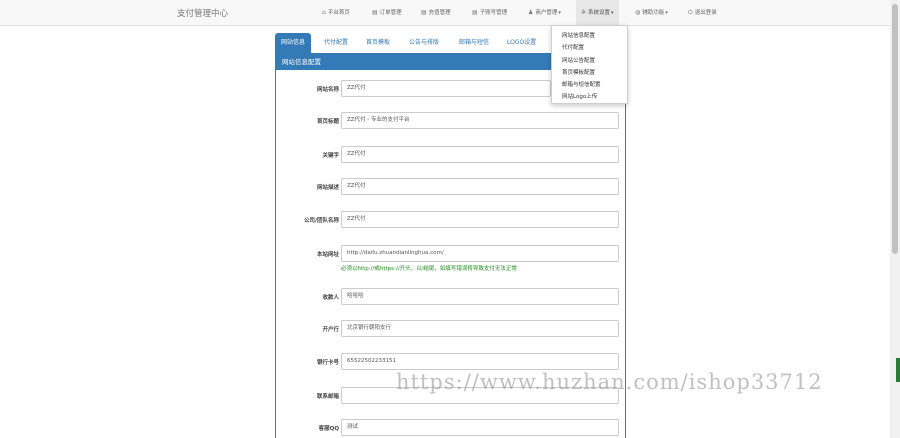 The height and width of the screenshot is (438, 900). Describe the element at coordinates (480, 296) in the screenshot. I see `payee-input: 哈哈哈` at that location.